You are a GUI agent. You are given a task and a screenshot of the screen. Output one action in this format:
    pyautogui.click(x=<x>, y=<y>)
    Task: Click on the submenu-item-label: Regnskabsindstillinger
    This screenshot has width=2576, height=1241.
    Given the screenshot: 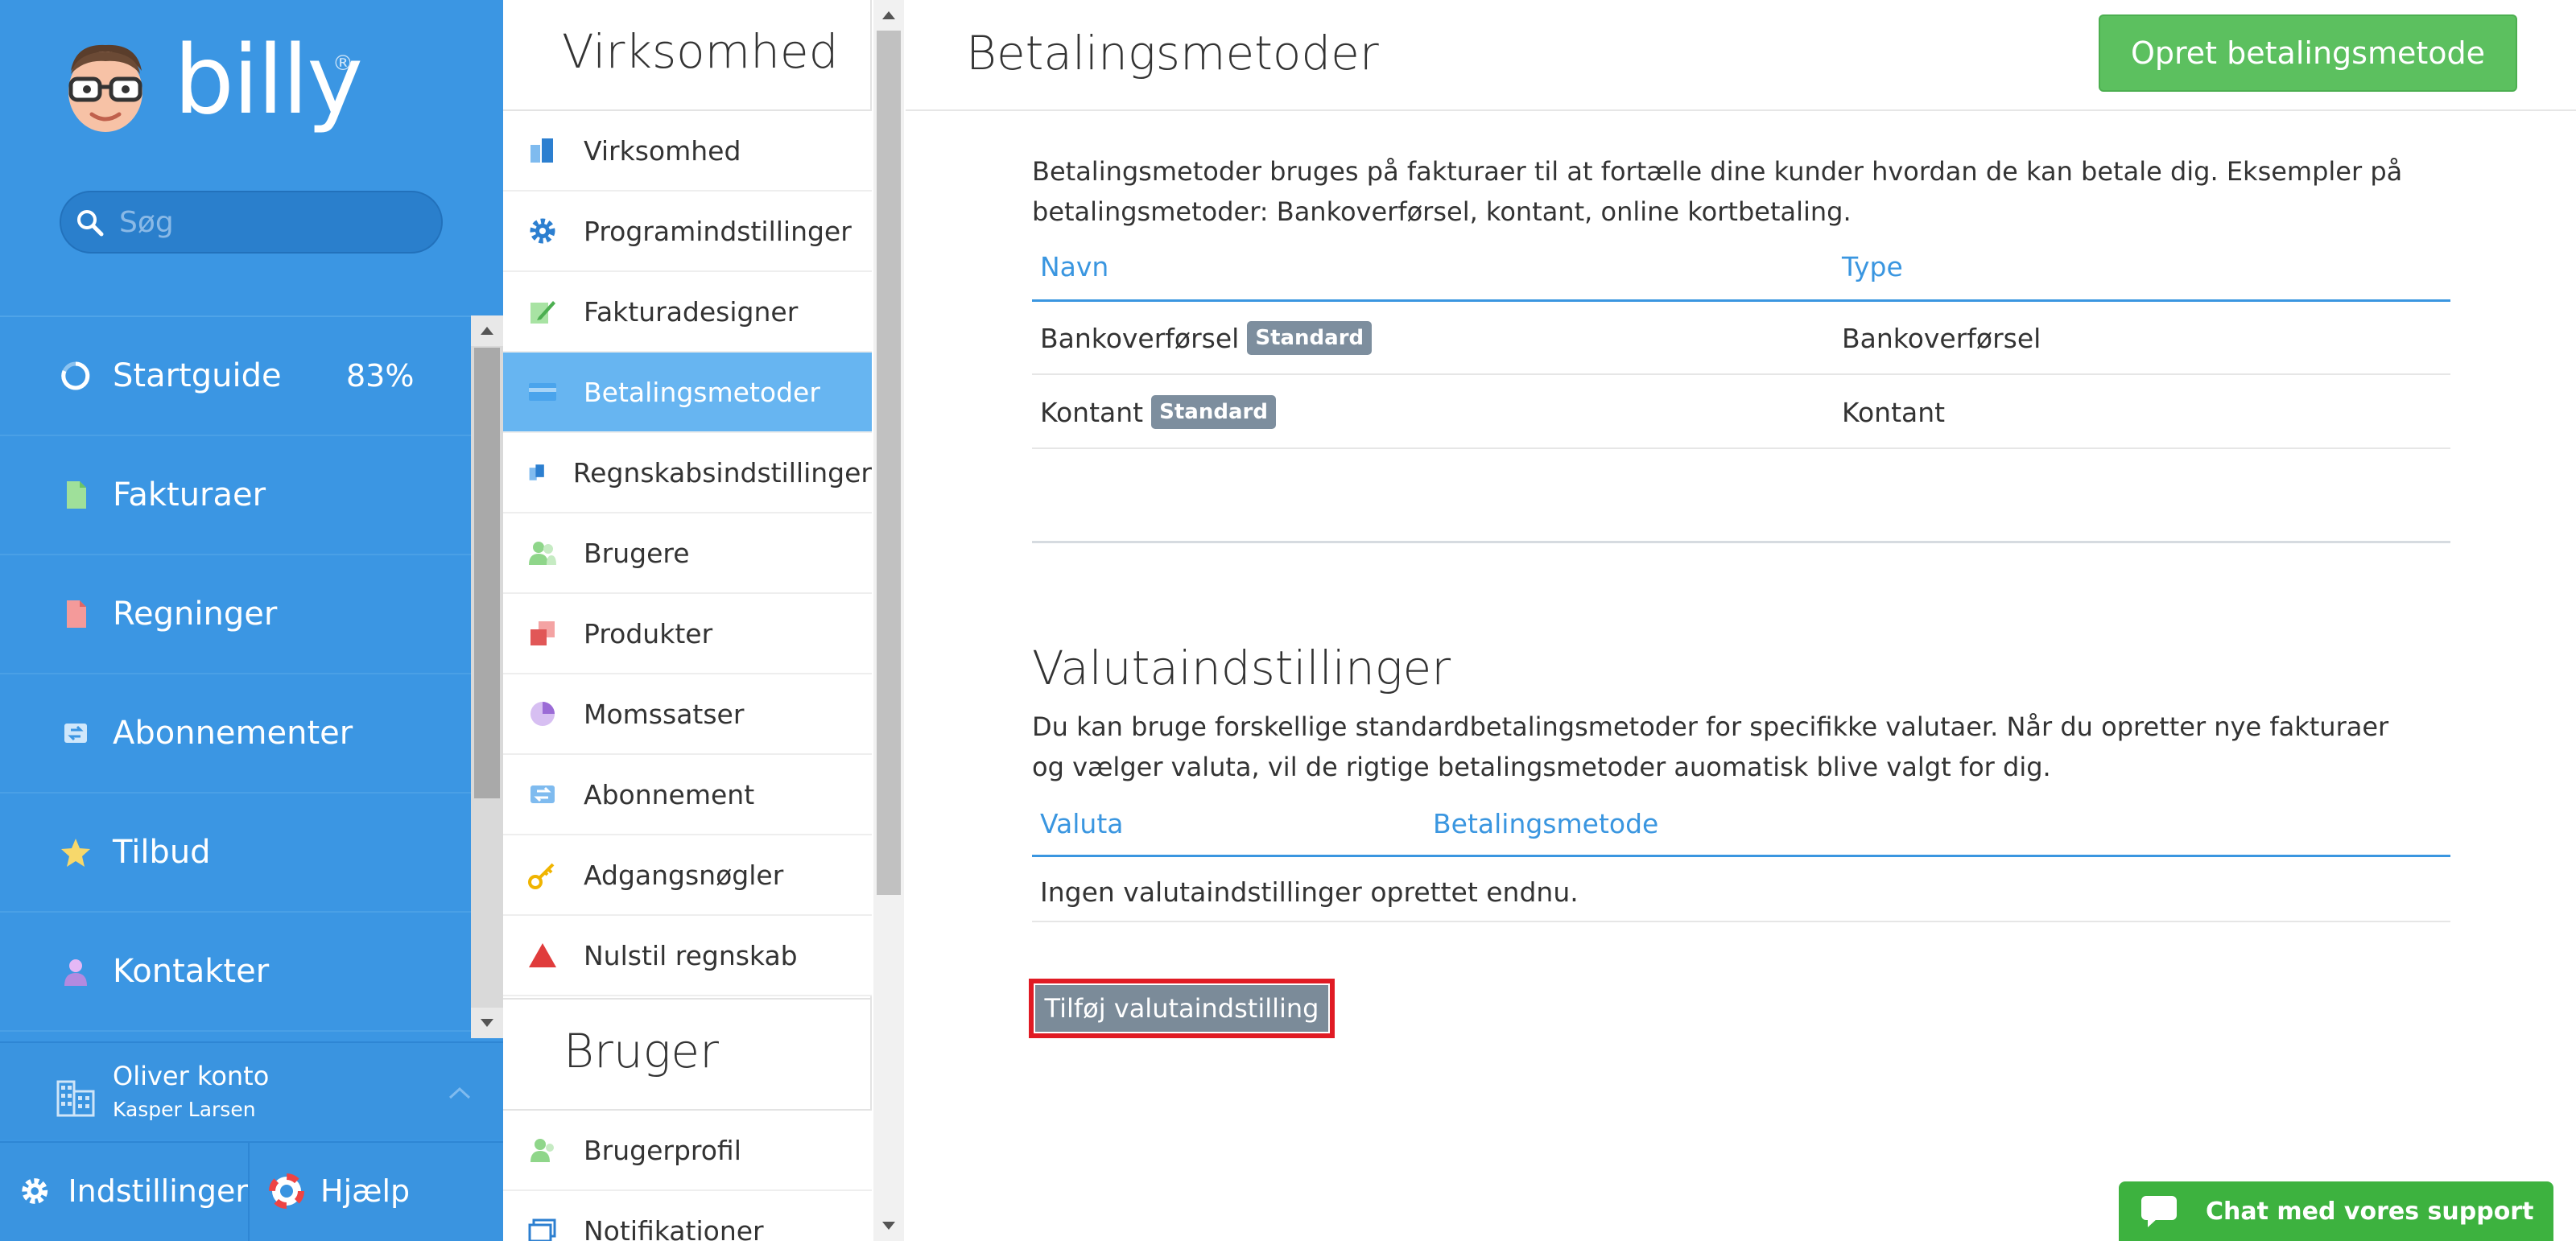 What is the action you would take?
    pyautogui.click(x=722, y=473)
    